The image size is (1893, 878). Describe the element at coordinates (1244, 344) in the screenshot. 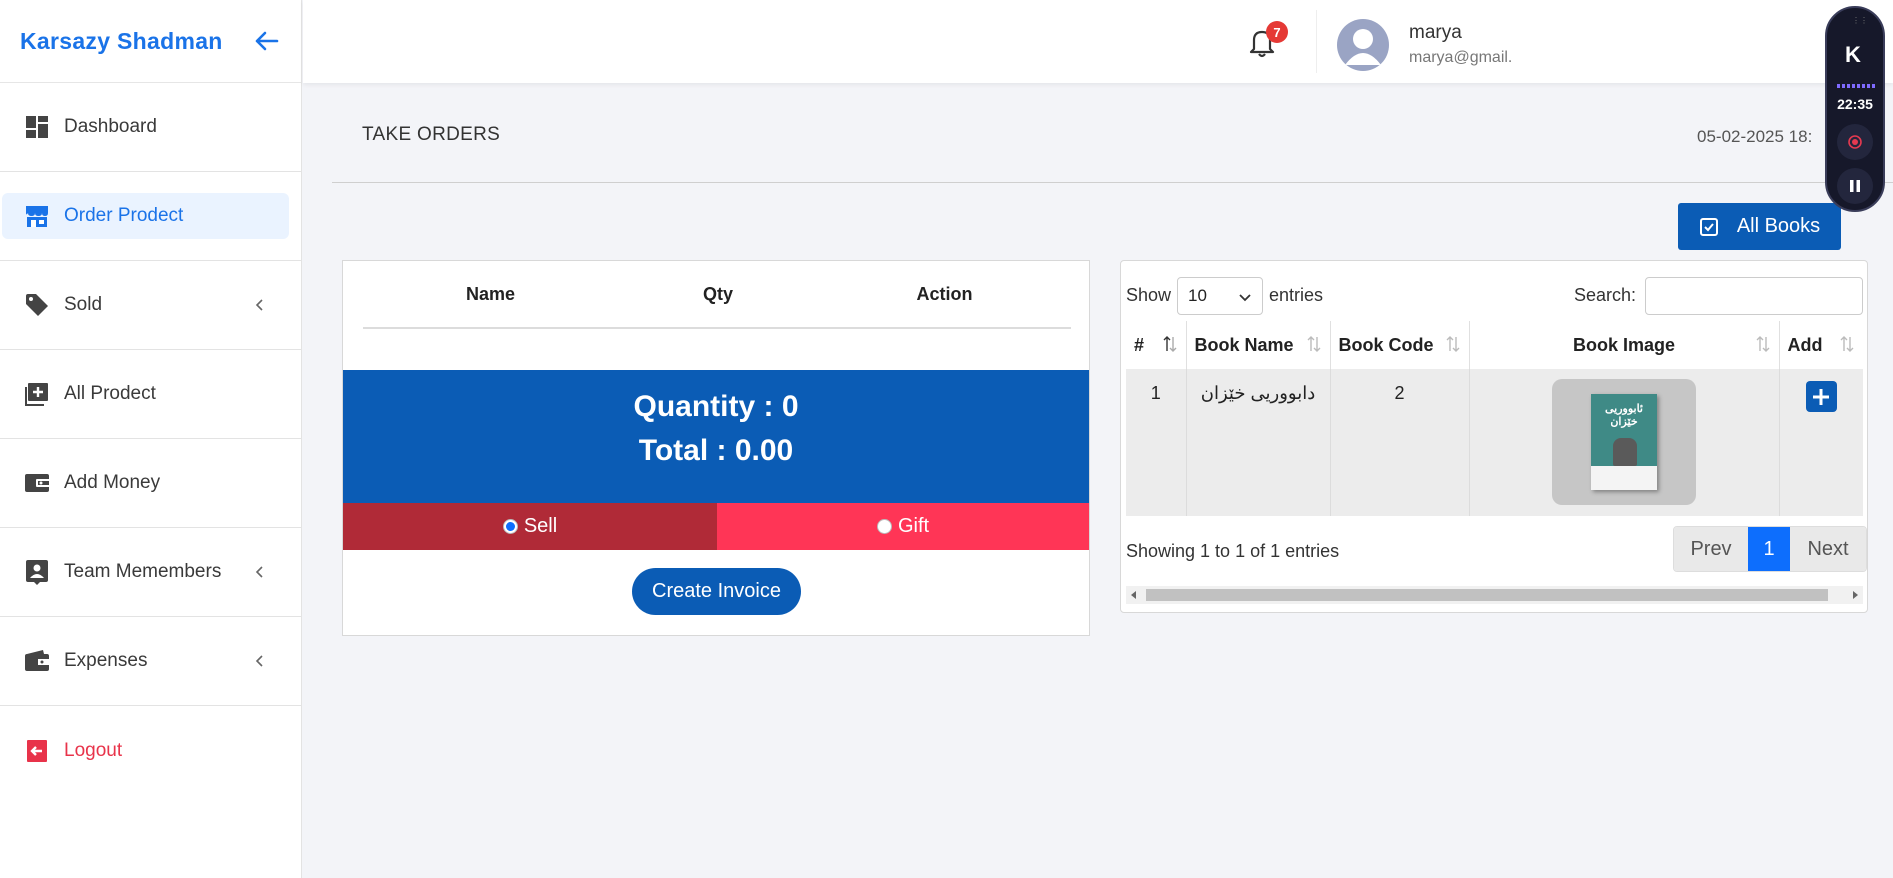

I see `column-header-label: Book Name` at that location.